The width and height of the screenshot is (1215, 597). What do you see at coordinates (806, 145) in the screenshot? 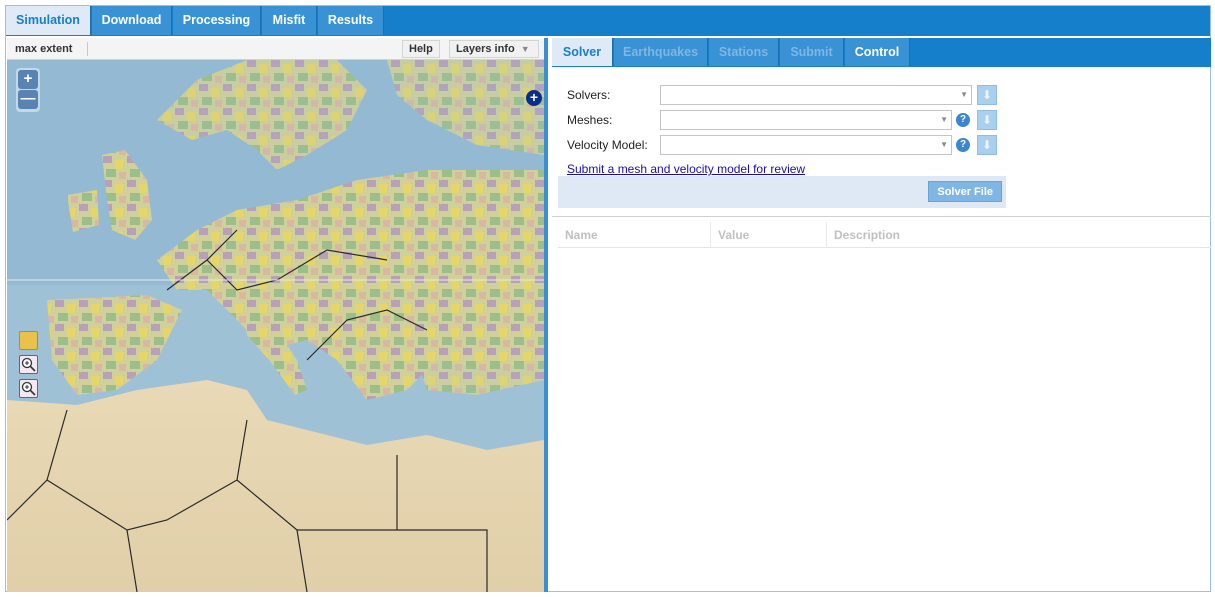
I see `velocity-model-select: ▼` at bounding box center [806, 145].